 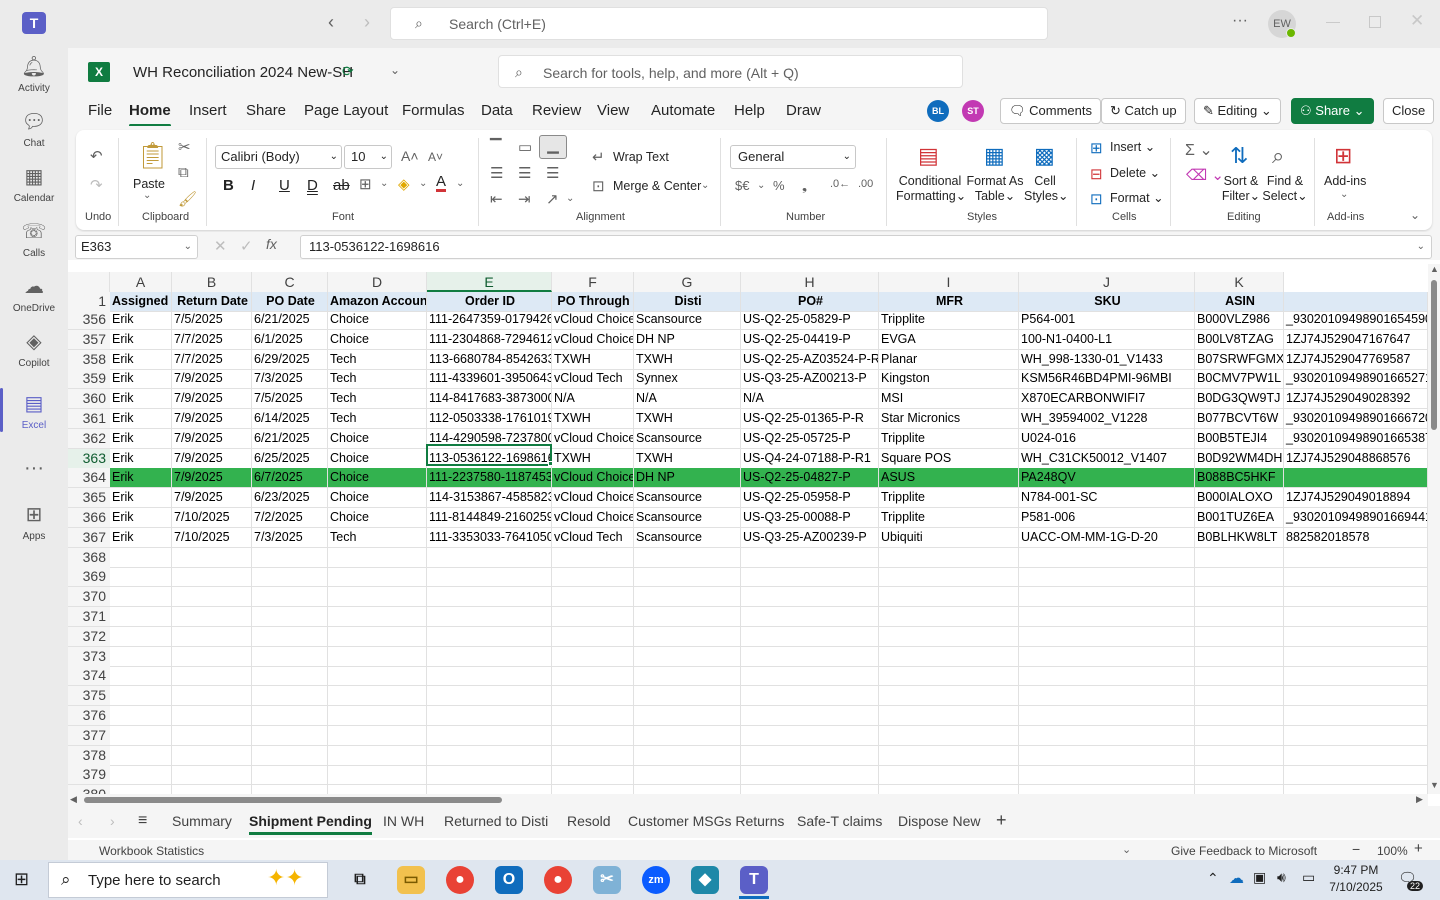 What do you see at coordinates (1239, 320) in the screenshot?
I see `cell: B000VLZ986` at bounding box center [1239, 320].